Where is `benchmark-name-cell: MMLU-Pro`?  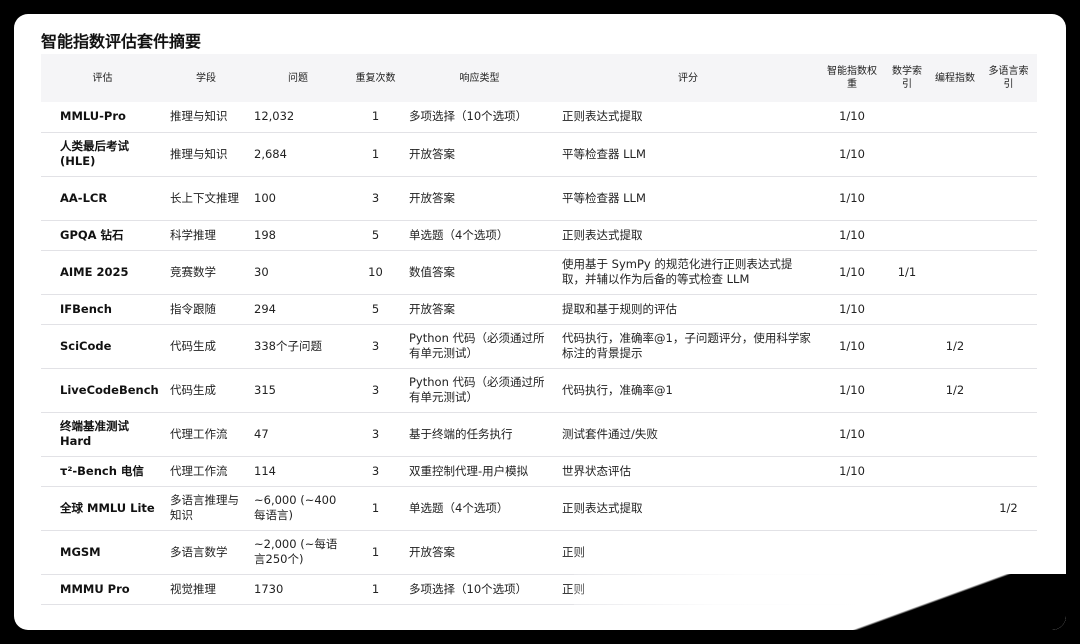
benchmark-name-cell: MMLU-Pro is located at coordinates (102, 117).